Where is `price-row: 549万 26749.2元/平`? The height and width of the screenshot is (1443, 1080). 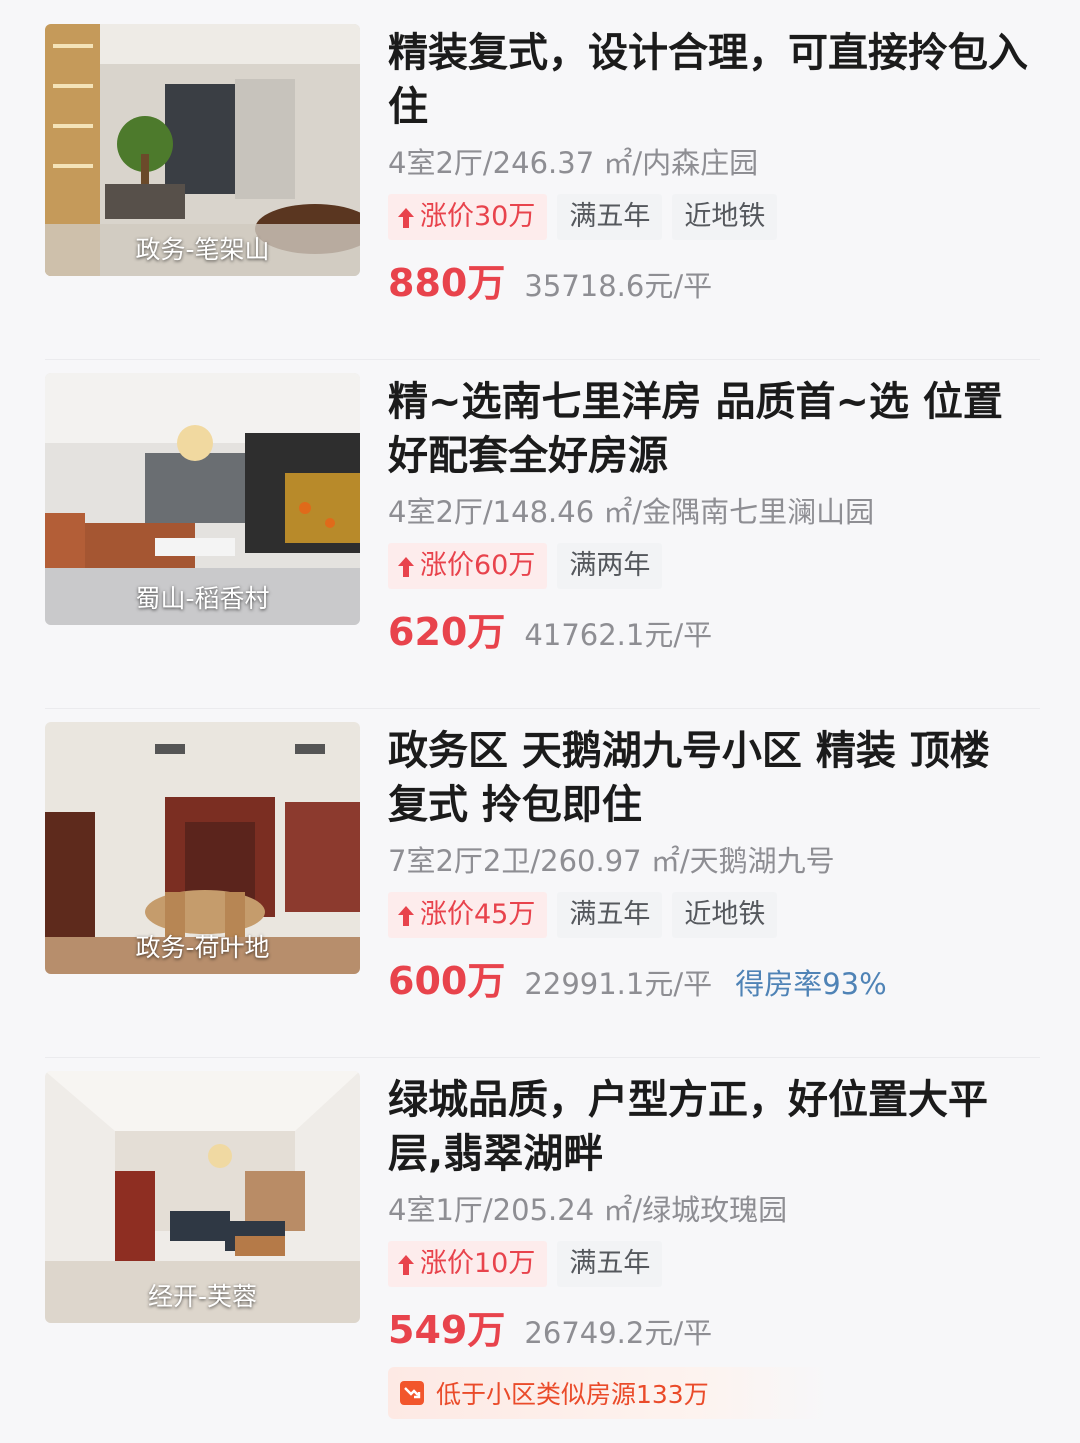 price-row: 549万 26749.2元/平 is located at coordinates (550, 1326).